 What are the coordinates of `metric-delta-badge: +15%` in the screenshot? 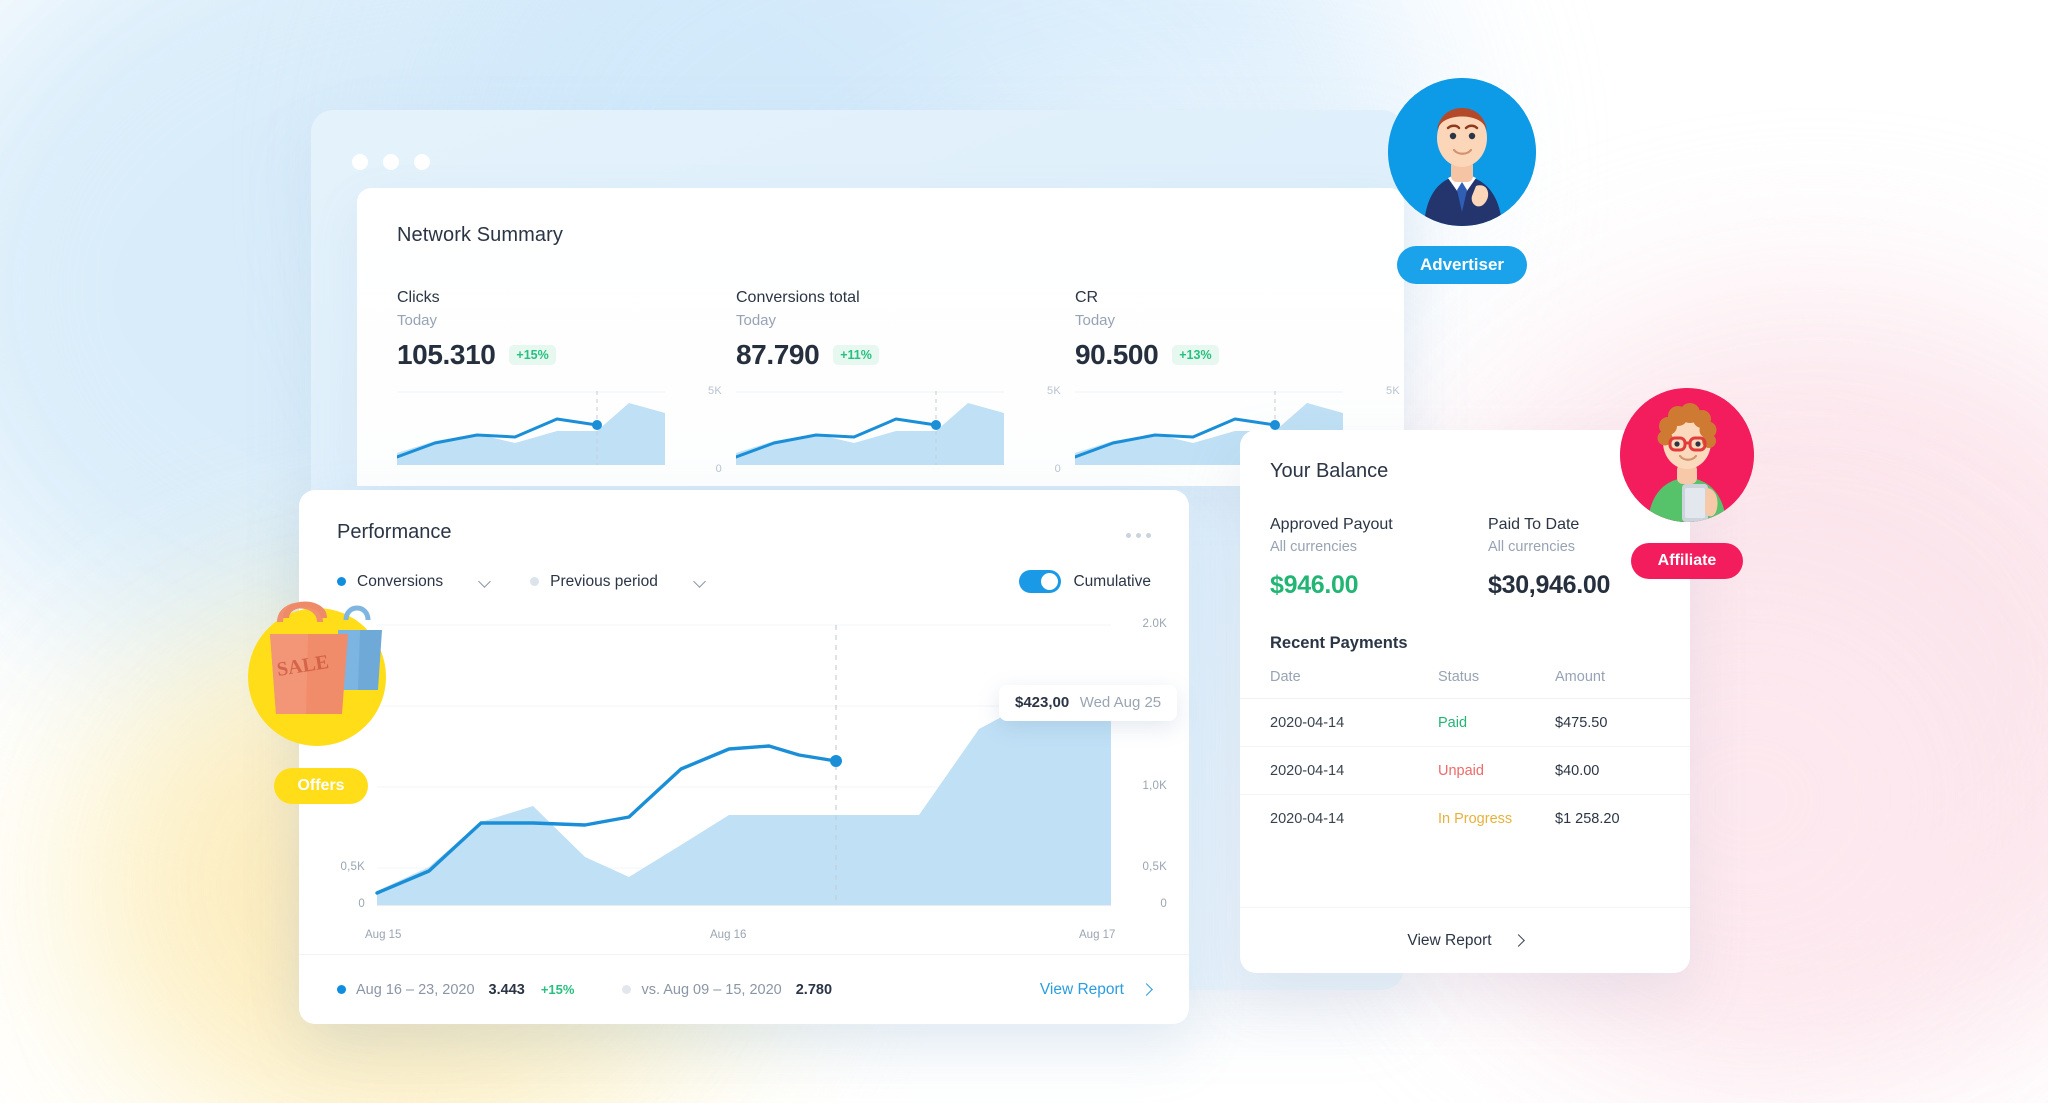 It's located at (532, 355).